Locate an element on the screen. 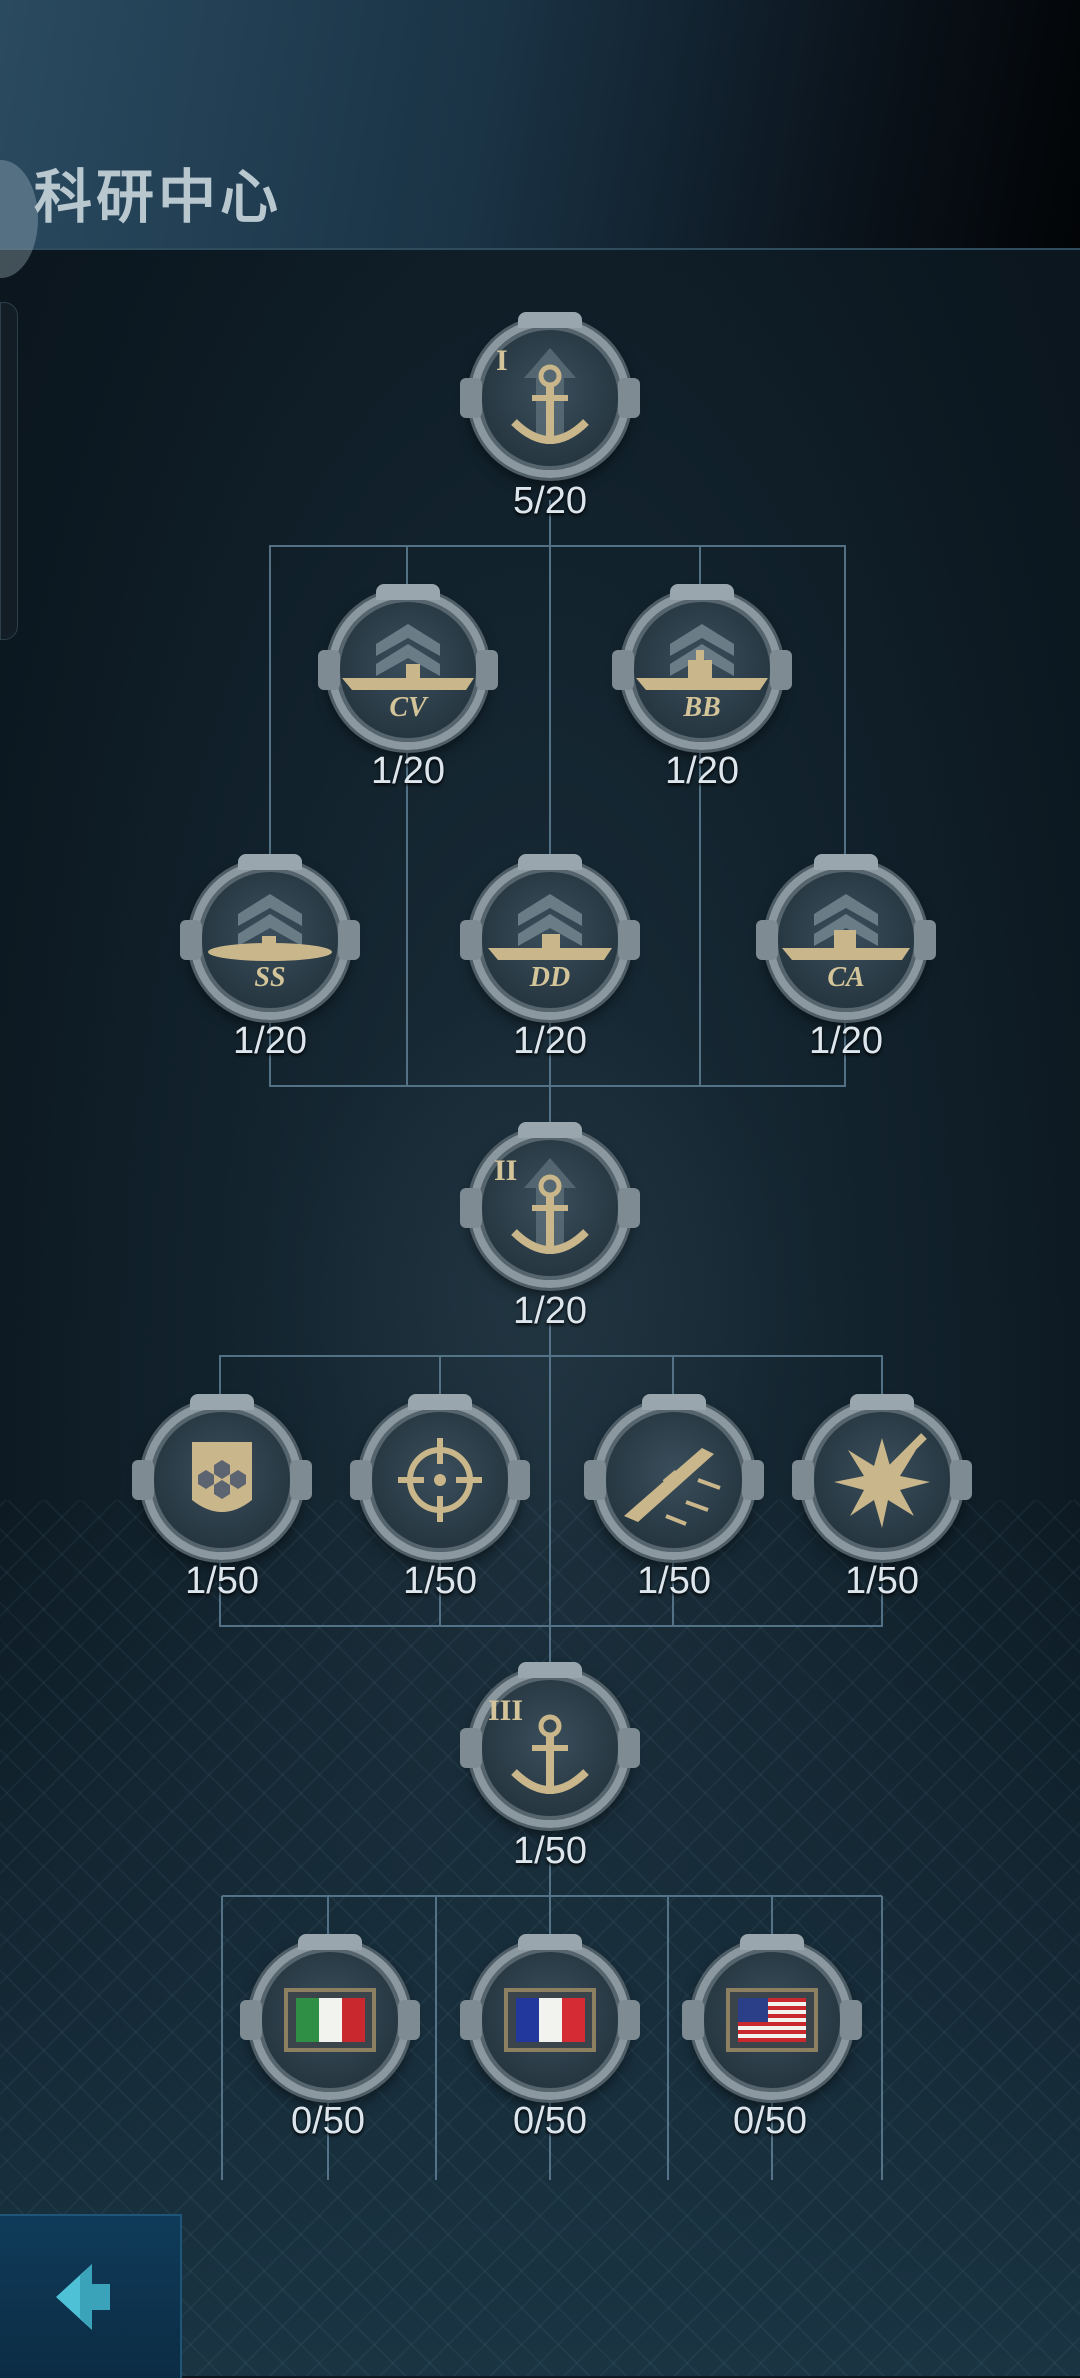 Image resolution: width=1080 pixels, height=2378 pixels. crosshair-icon is located at coordinates (440, 1480).